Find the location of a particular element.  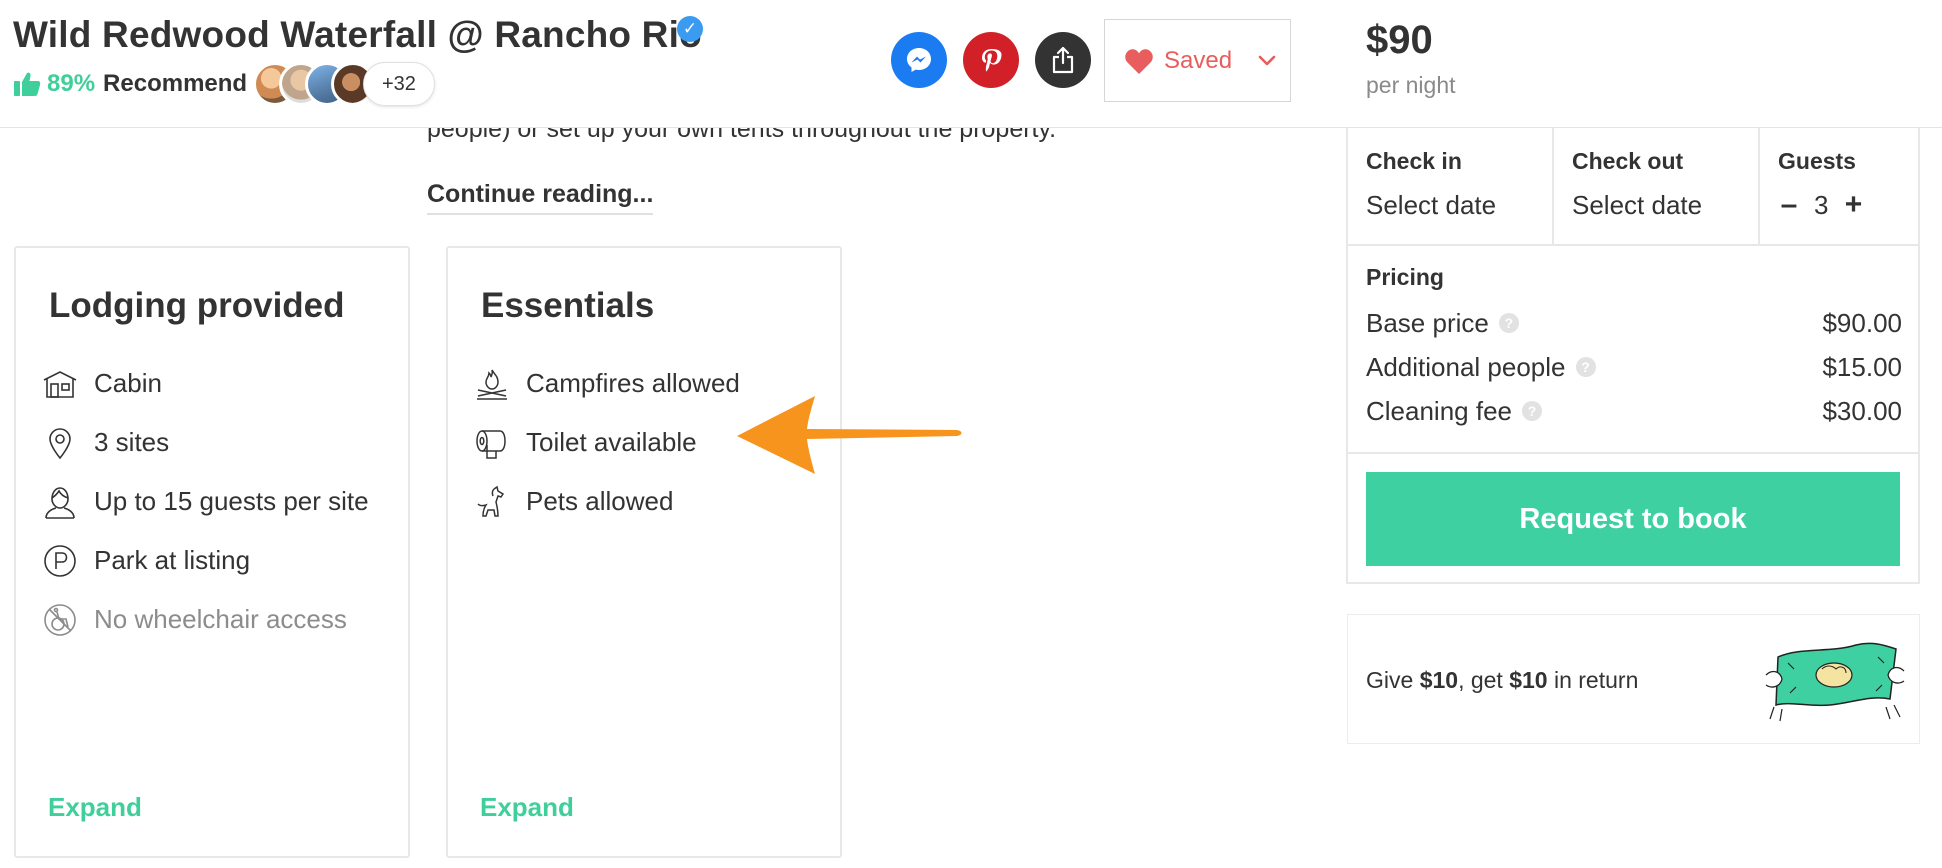

item-label: Toilet available is located at coordinates (611, 442).